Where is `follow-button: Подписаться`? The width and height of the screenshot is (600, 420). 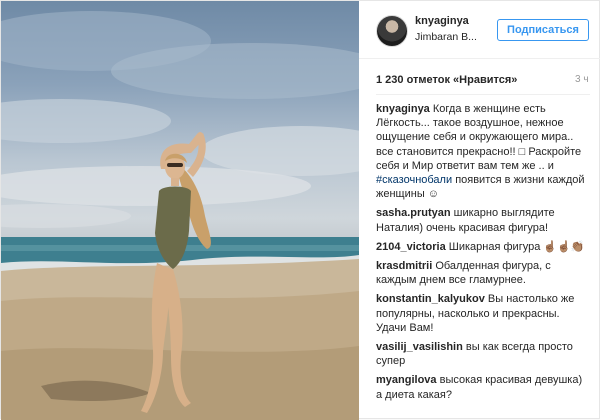 follow-button: Подписаться is located at coordinates (543, 30).